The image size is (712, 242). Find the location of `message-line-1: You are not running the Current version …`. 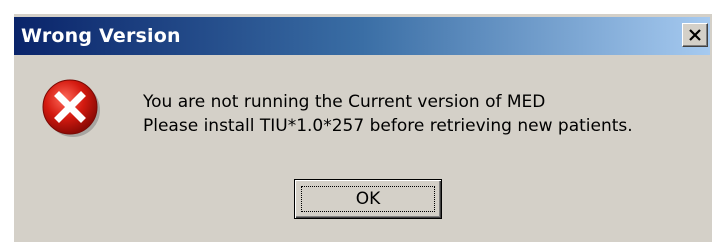

message-line-1: You are not running the Current version … is located at coordinates (344, 102).